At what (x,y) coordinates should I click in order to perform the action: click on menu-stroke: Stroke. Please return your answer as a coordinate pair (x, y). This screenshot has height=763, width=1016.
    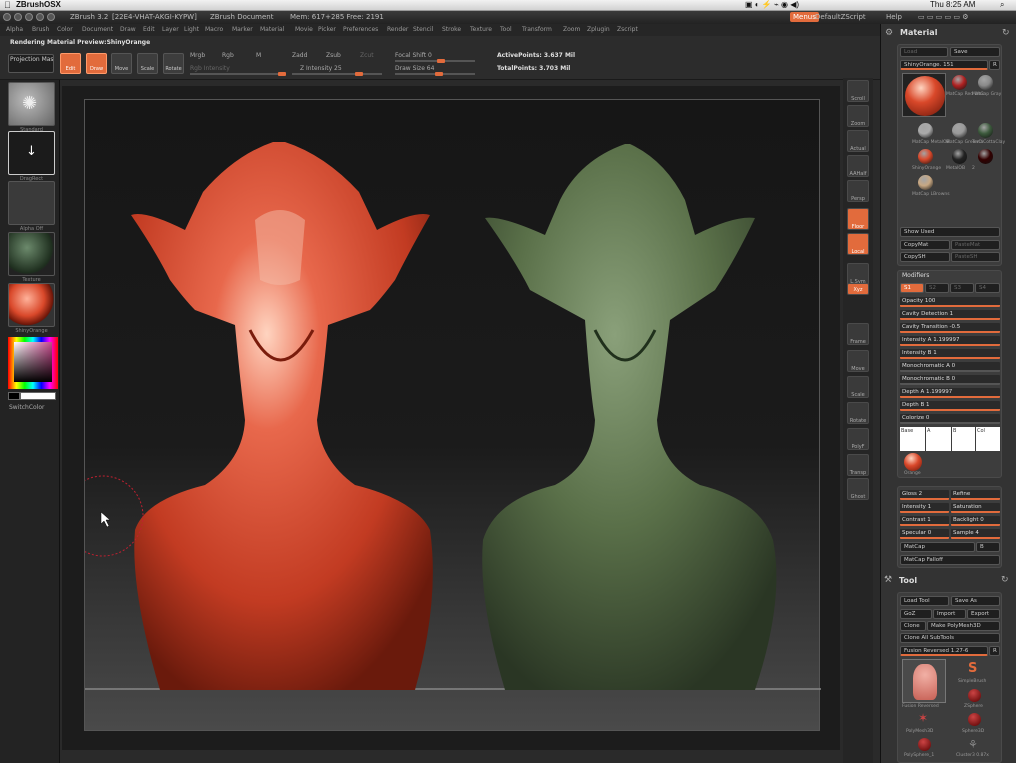
    Looking at the image, I should click on (451, 29).